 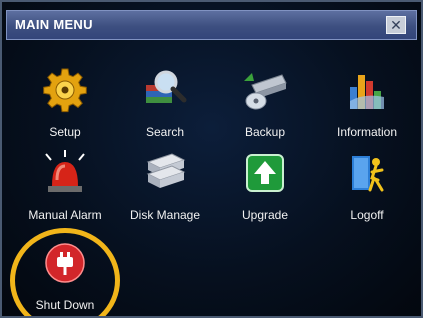 I want to click on menu-item-logoff: Logoff, so click(x=367, y=190).